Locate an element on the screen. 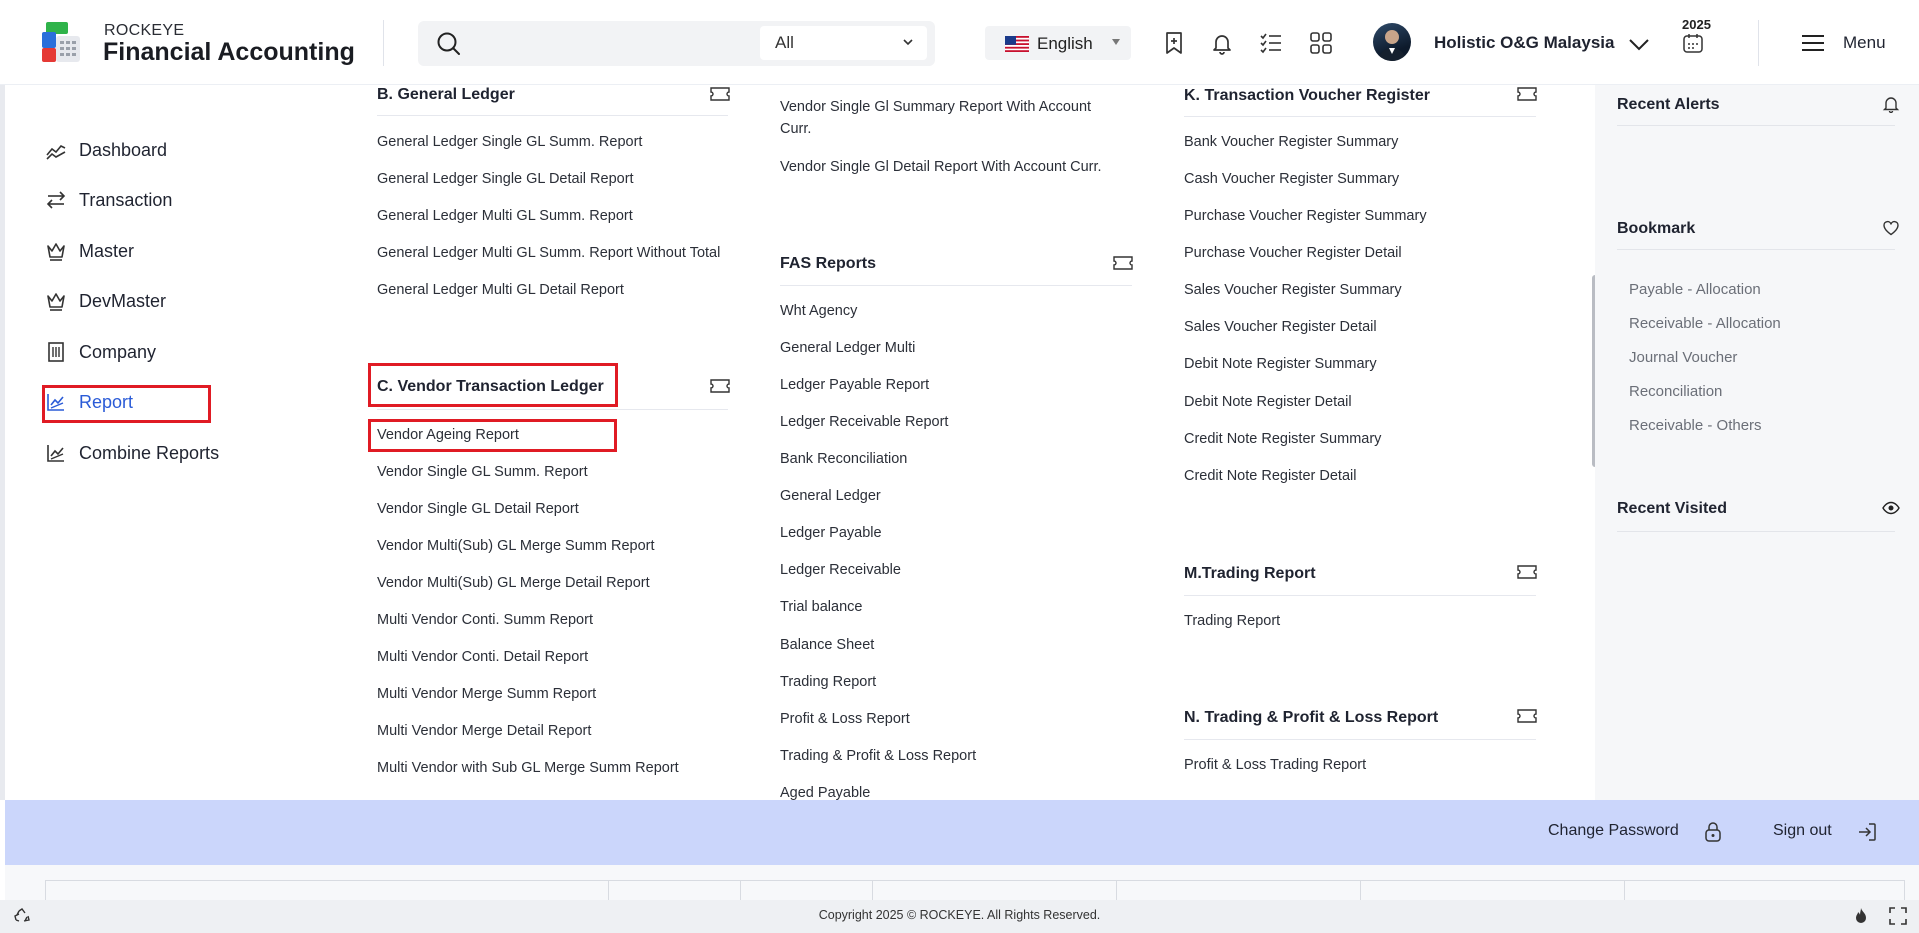 This screenshot has height=933, width=1919. report-link: Vendor Single GL Detail Report is located at coordinates (478, 509).